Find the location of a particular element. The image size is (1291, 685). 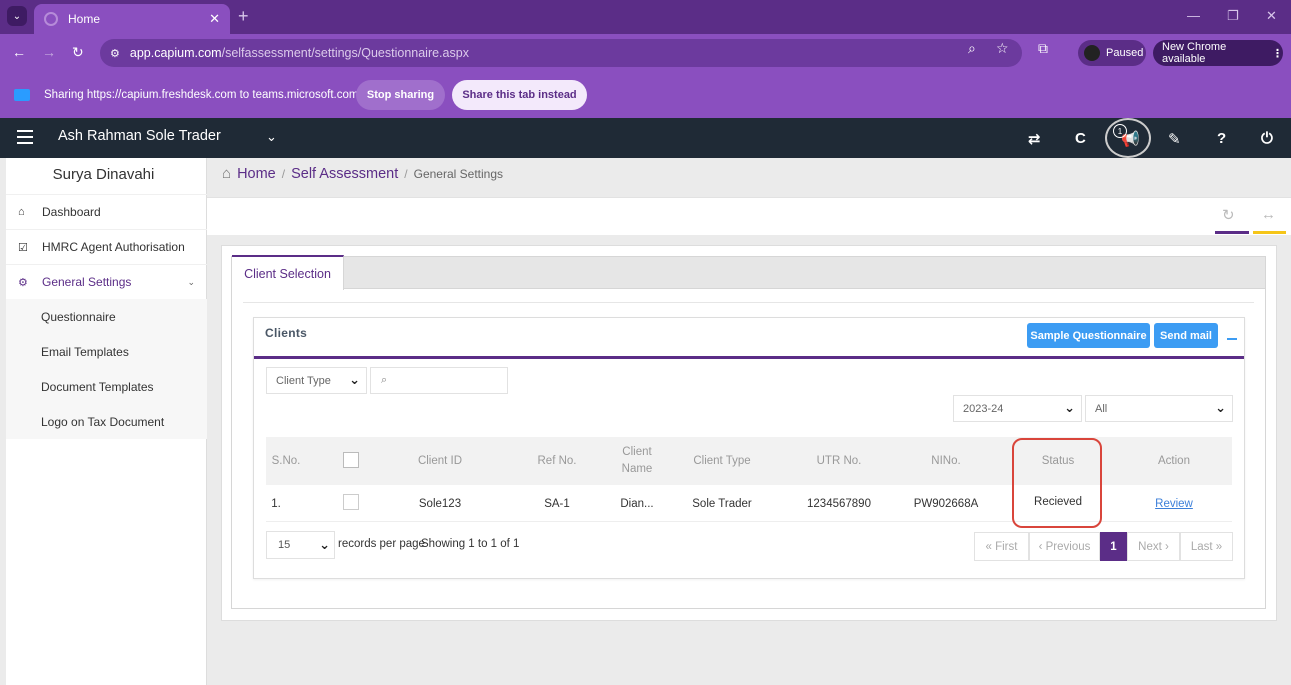

help-icon: ? is located at coordinates (1221, 138).